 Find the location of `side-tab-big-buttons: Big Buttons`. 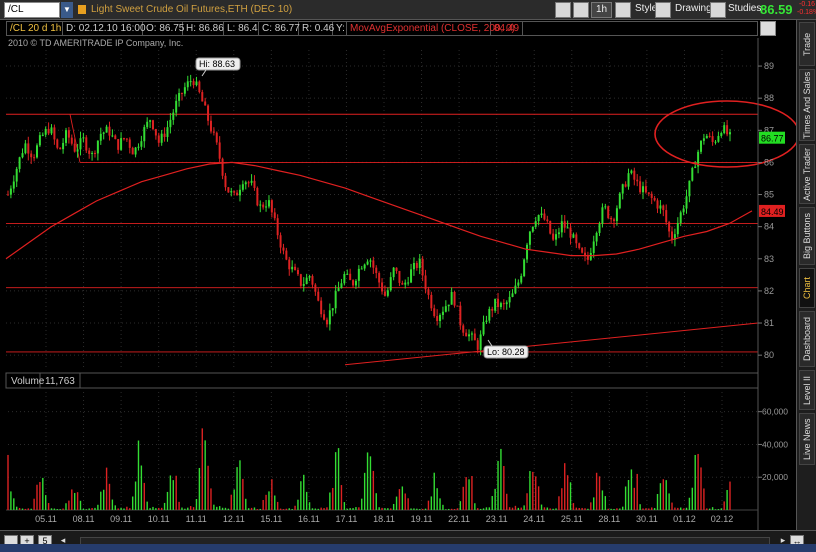

side-tab-big-buttons: Big Buttons is located at coordinates (807, 236).